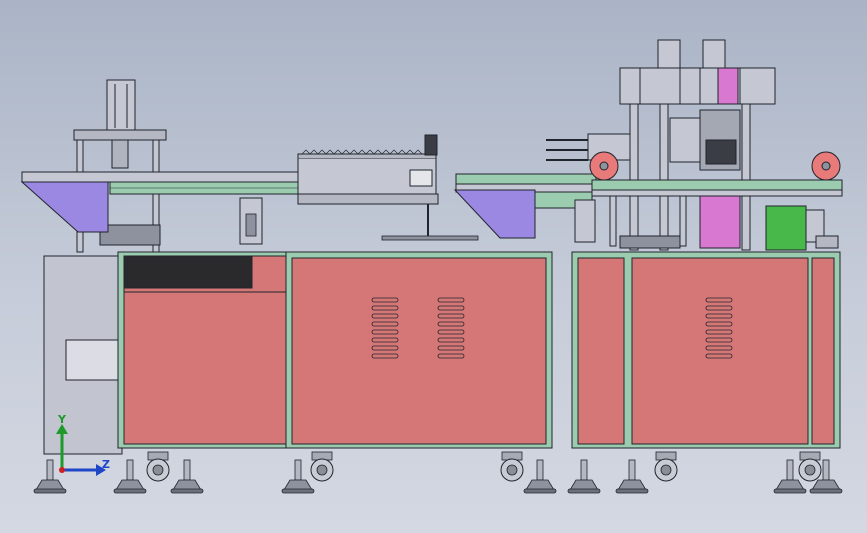  What do you see at coordinates (604, 166) in the screenshot?
I see `reel-left` at bounding box center [604, 166].